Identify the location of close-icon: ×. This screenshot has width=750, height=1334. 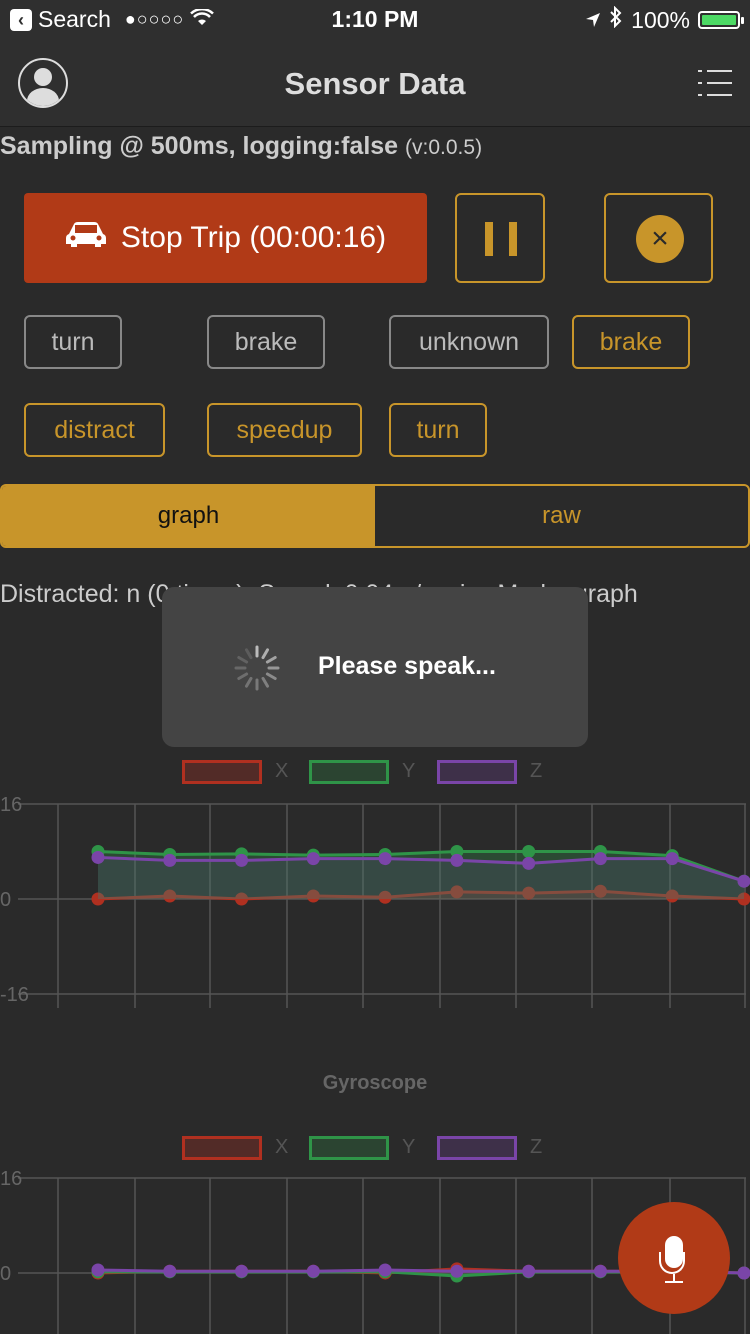
(660, 239).